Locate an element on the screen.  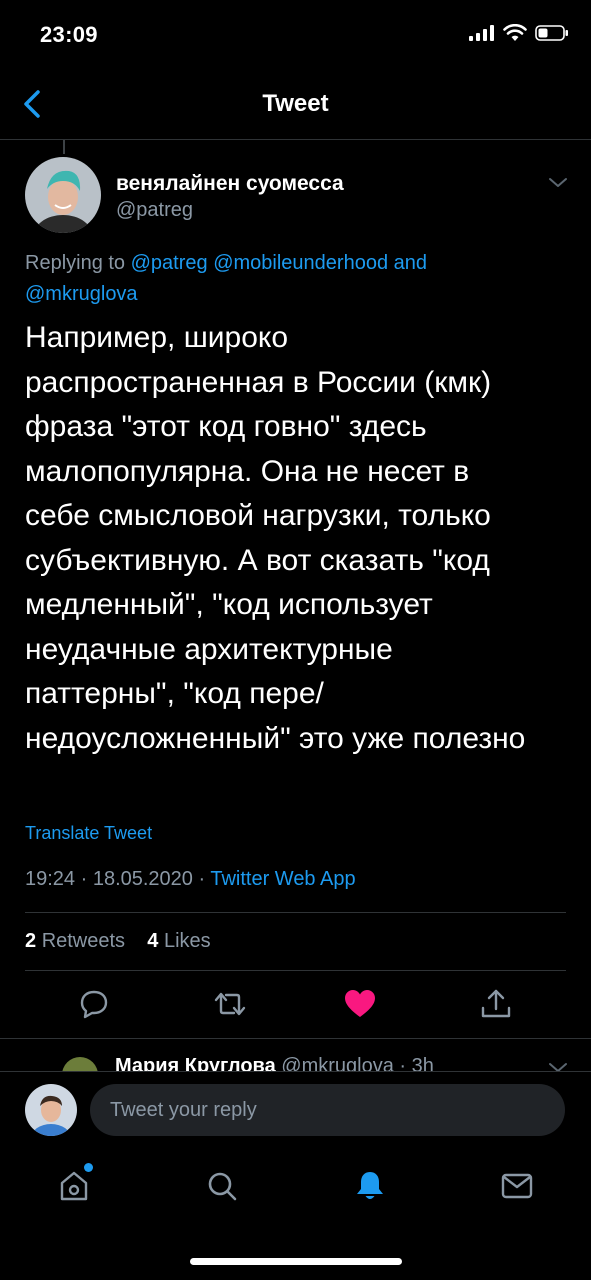
notifications-icon is located at coordinates (370, 1186).